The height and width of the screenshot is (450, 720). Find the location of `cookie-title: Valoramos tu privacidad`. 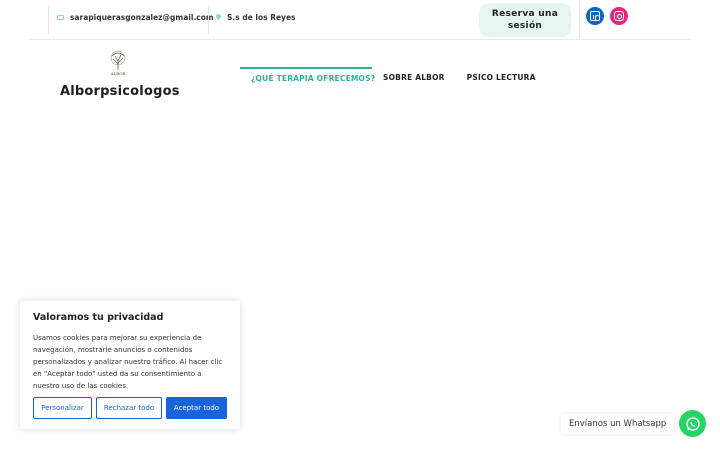

cookie-title: Valoramos tu privacidad is located at coordinates (98, 317).